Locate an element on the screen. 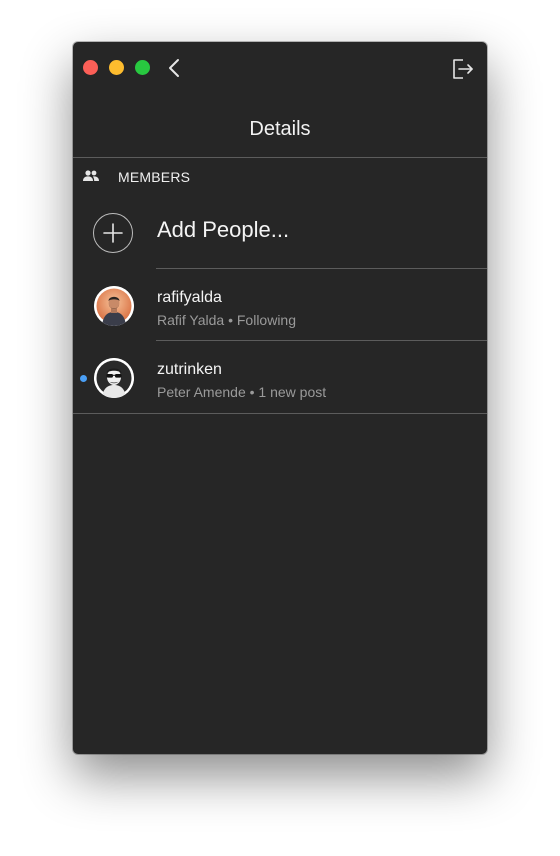 The height and width of the screenshot is (856, 560). plus-circle-icon is located at coordinates (113, 233).